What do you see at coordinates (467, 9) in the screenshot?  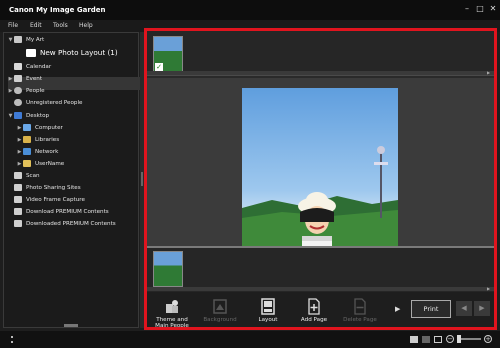 I see `minimize-icon: –` at bounding box center [467, 9].